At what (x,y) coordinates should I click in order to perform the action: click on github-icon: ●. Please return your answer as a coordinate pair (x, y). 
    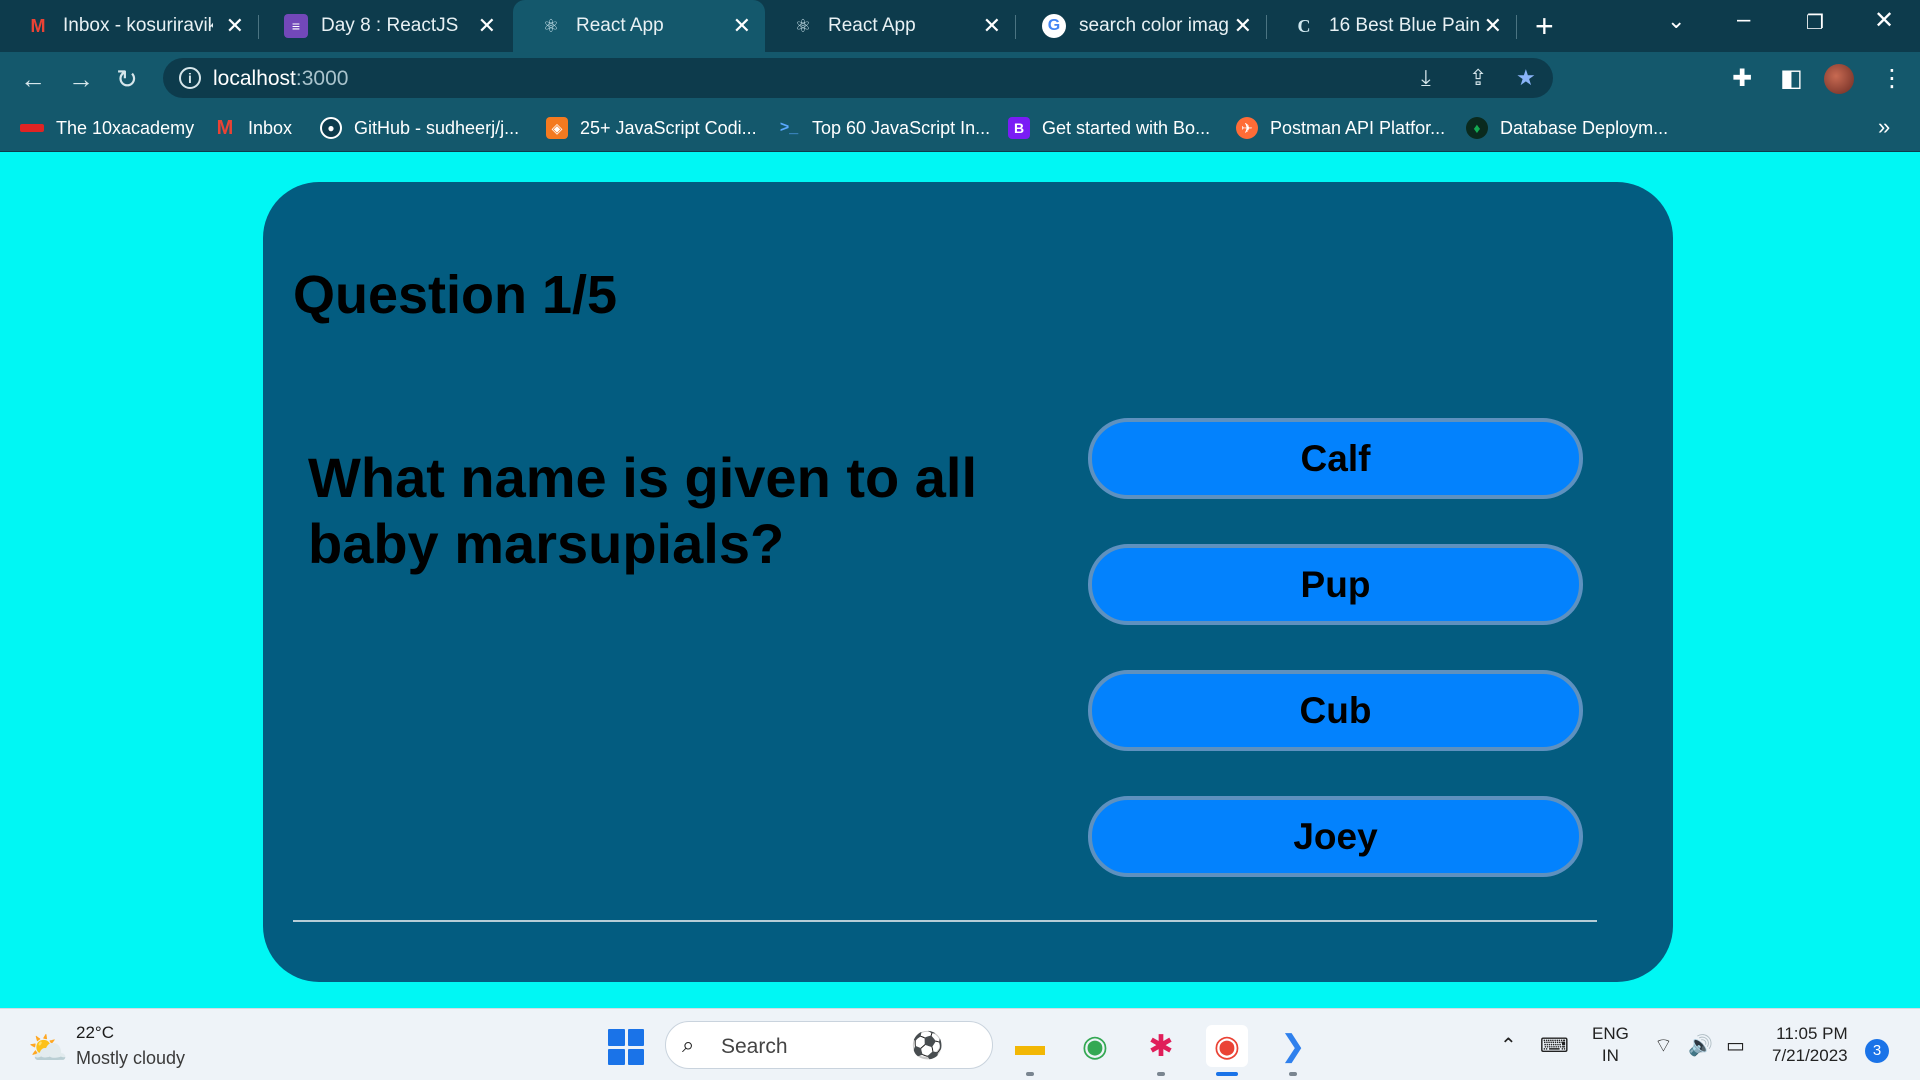
    Looking at the image, I should click on (331, 128).